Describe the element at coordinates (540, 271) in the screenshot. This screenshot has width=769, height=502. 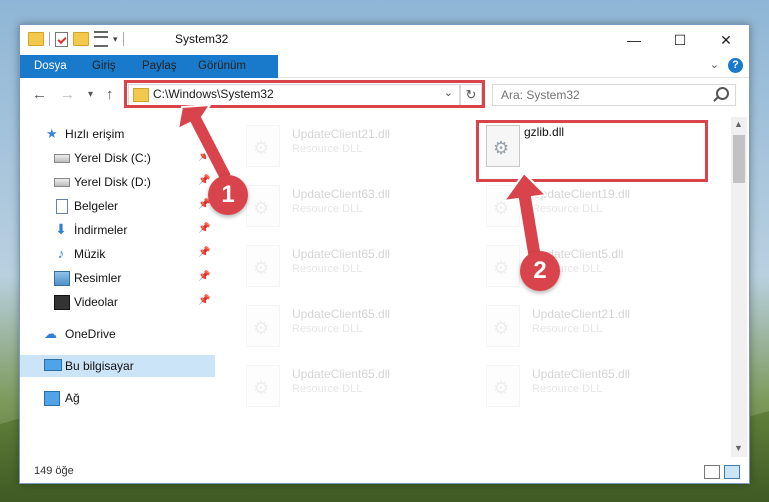
I see `step-2-badge: 2` at that location.